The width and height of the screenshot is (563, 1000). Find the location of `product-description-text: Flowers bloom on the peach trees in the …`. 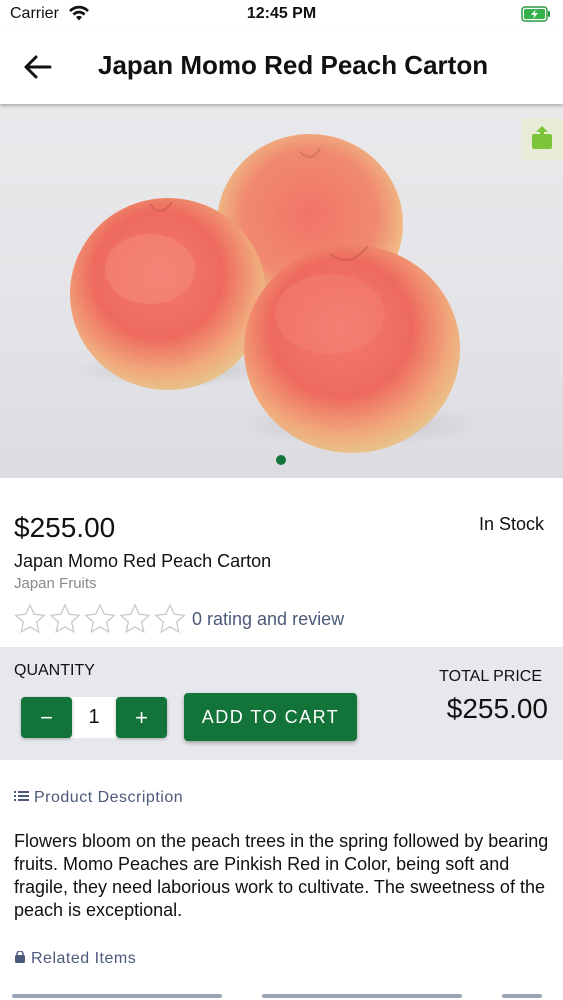

product-description-text: Flowers bloom on the peach trees in the … is located at coordinates (281, 875).